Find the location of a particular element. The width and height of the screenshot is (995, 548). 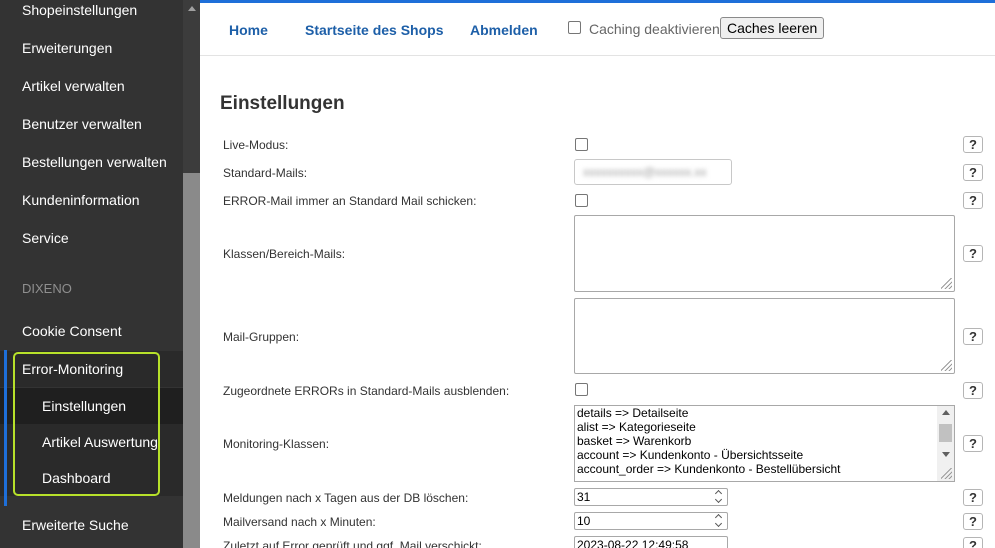

help-button-class-mails: ? is located at coordinates (973, 253).